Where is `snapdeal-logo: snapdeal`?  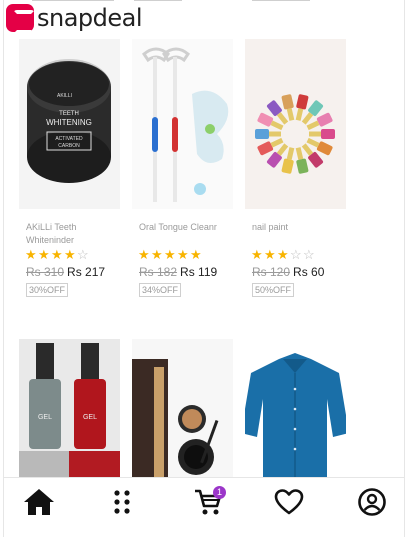 snapdeal-logo: snapdeal is located at coordinates (74, 19).